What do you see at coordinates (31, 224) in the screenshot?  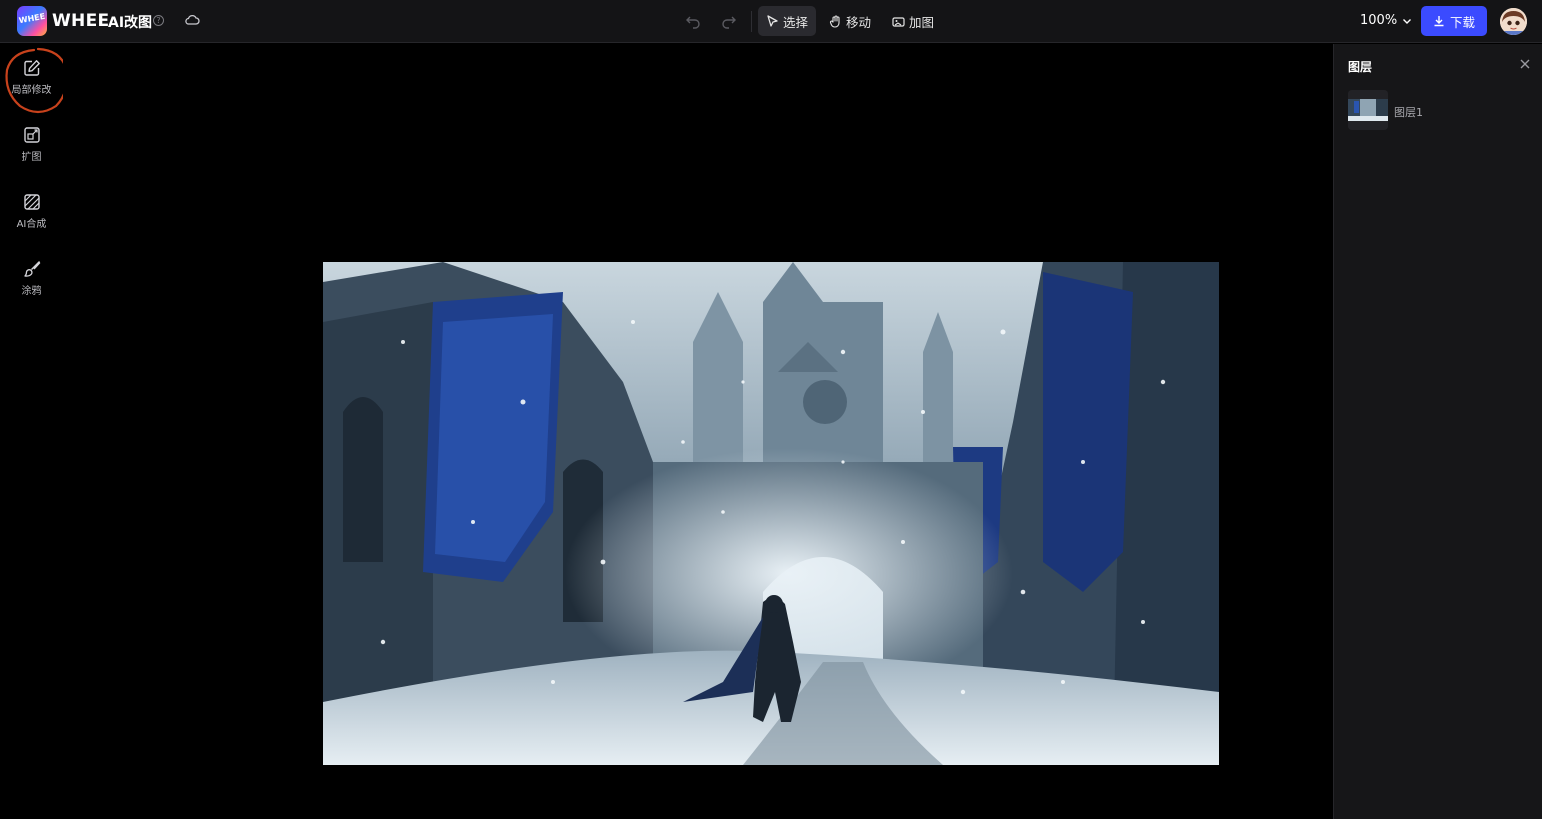 I see `ai-compose-label: AI合成` at bounding box center [31, 224].